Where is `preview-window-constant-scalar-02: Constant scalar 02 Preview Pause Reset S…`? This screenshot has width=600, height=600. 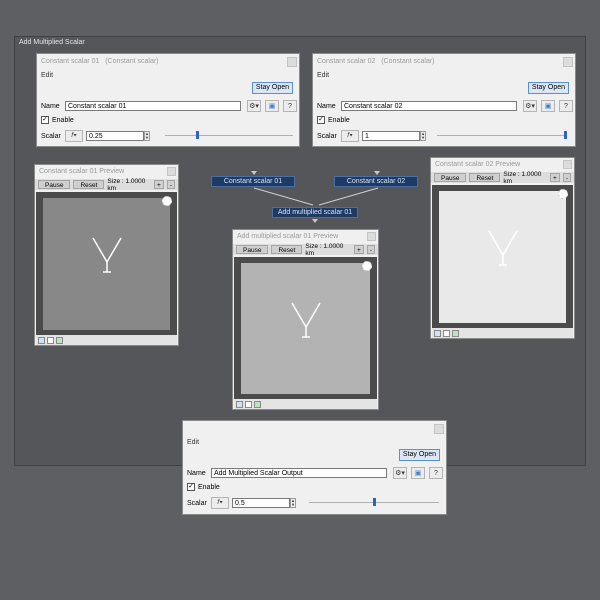
preview-window-constant-scalar-02: Constant scalar 02 Preview Pause Reset S… is located at coordinates (502, 248).